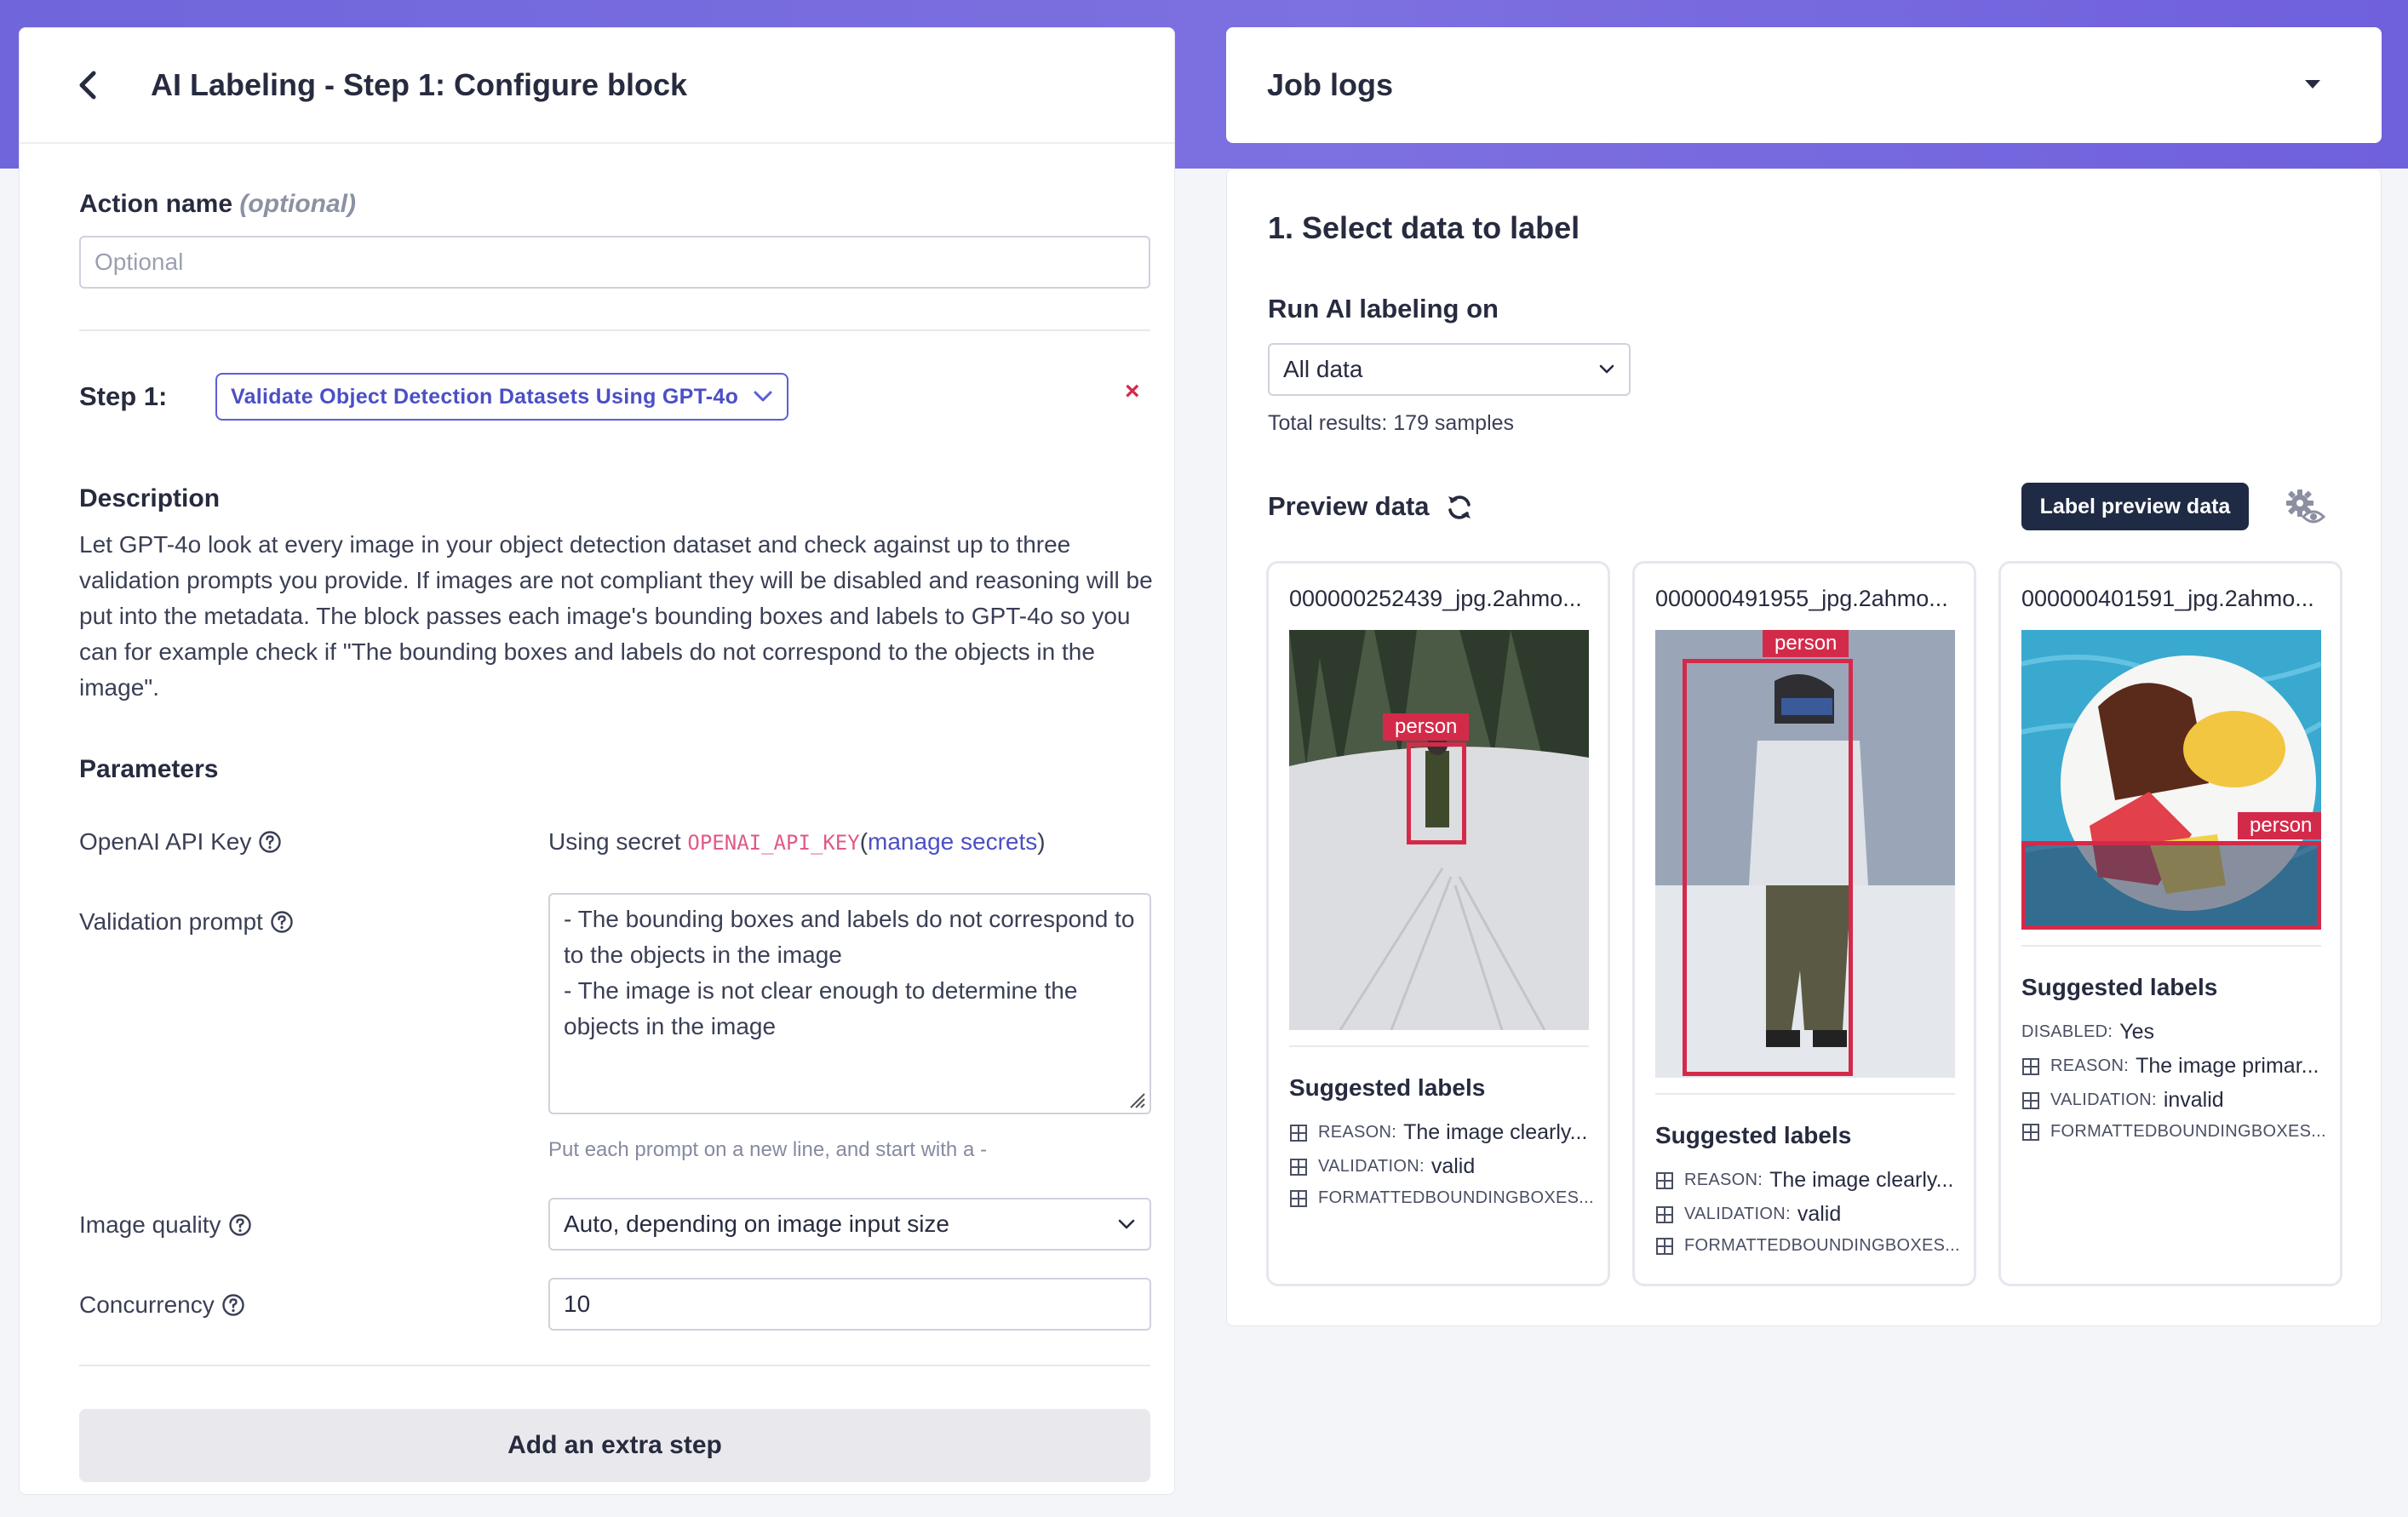  What do you see at coordinates (1804, 85) in the screenshot?
I see `job-logs-panel: Job logs` at bounding box center [1804, 85].